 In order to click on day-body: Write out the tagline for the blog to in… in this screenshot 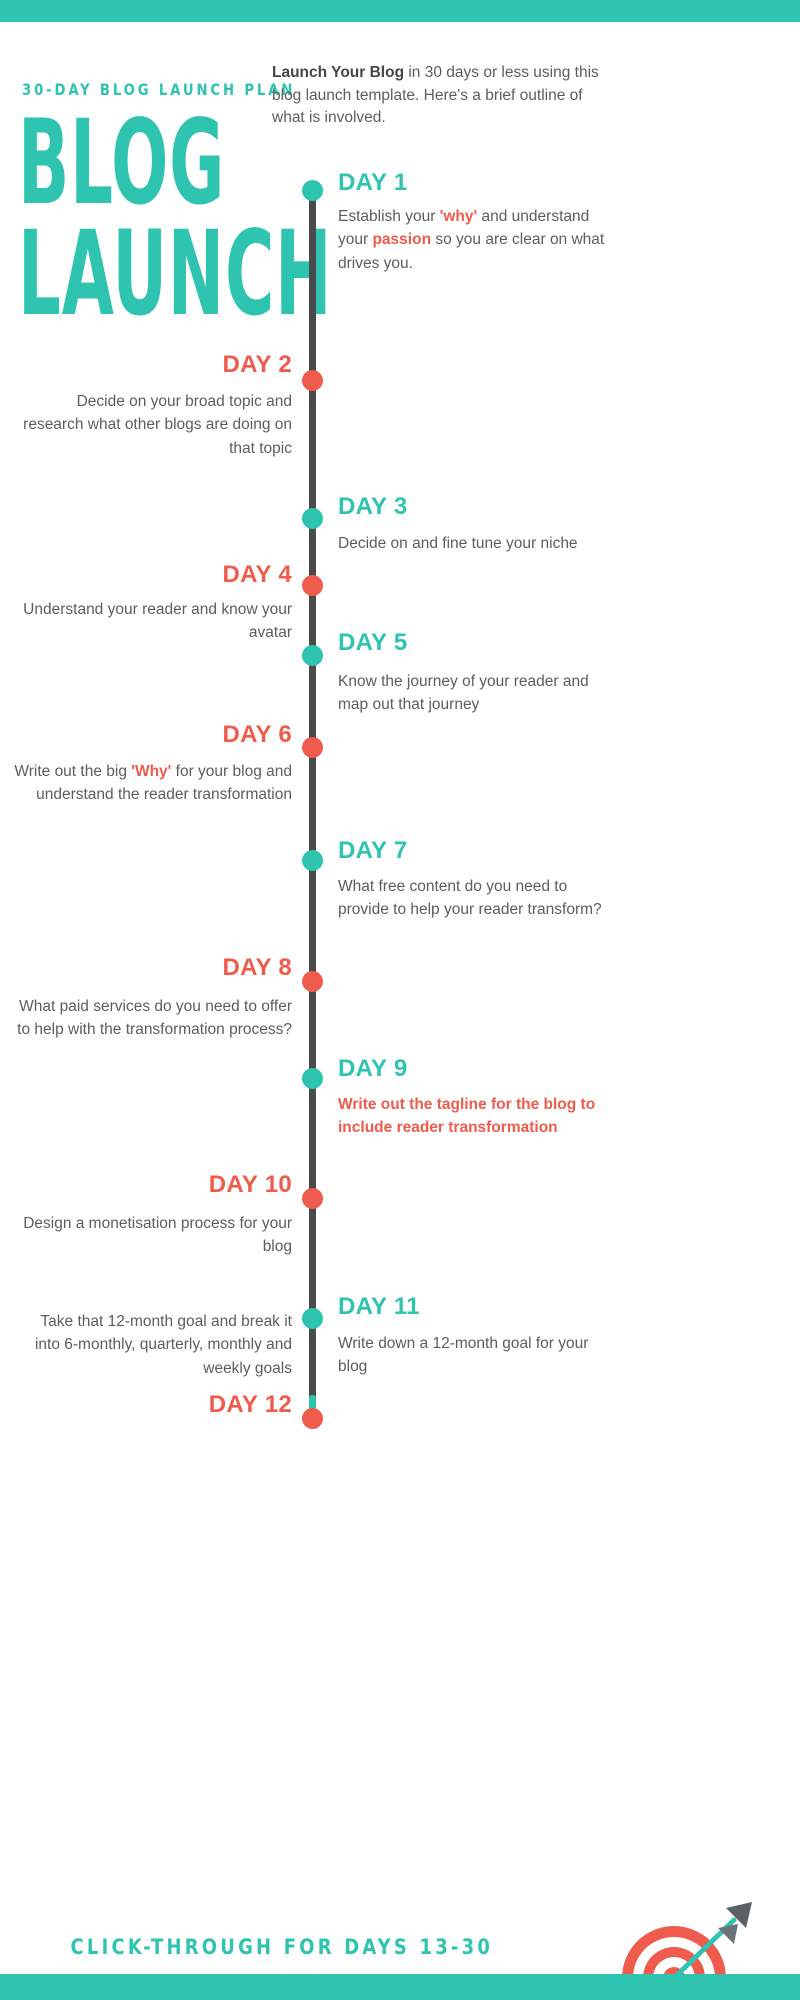, I will do `click(477, 1116)`.